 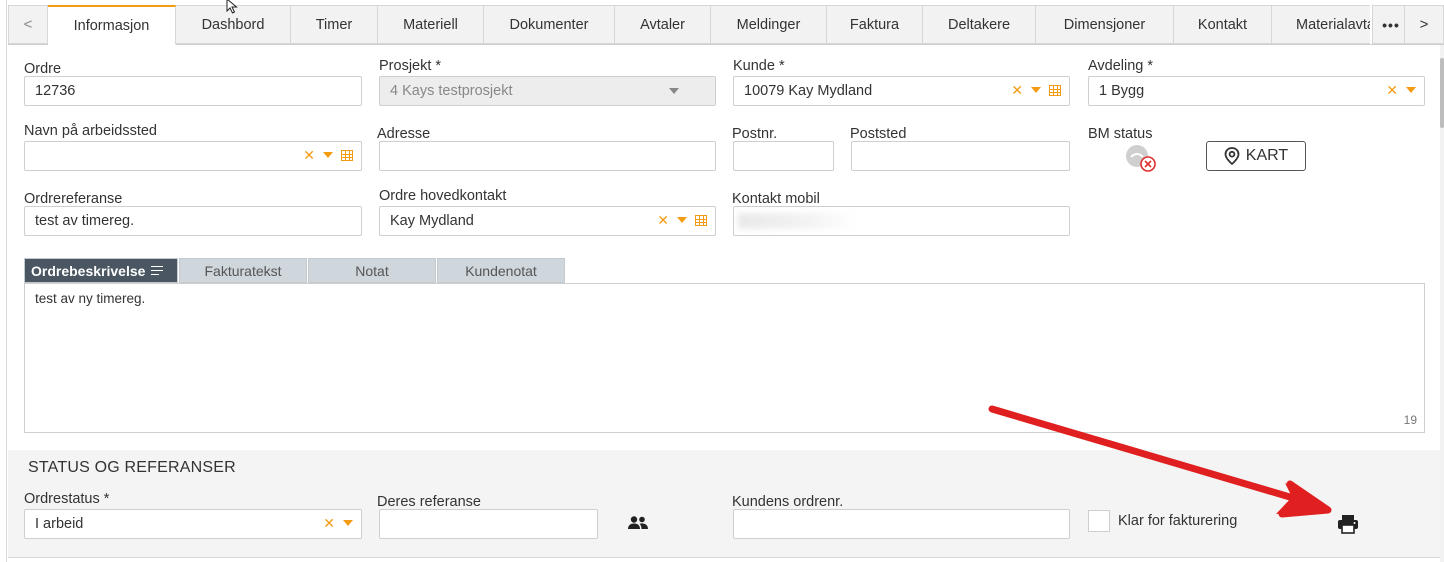 I want to click on more-icon: •••, so click(x=1391, y=24).